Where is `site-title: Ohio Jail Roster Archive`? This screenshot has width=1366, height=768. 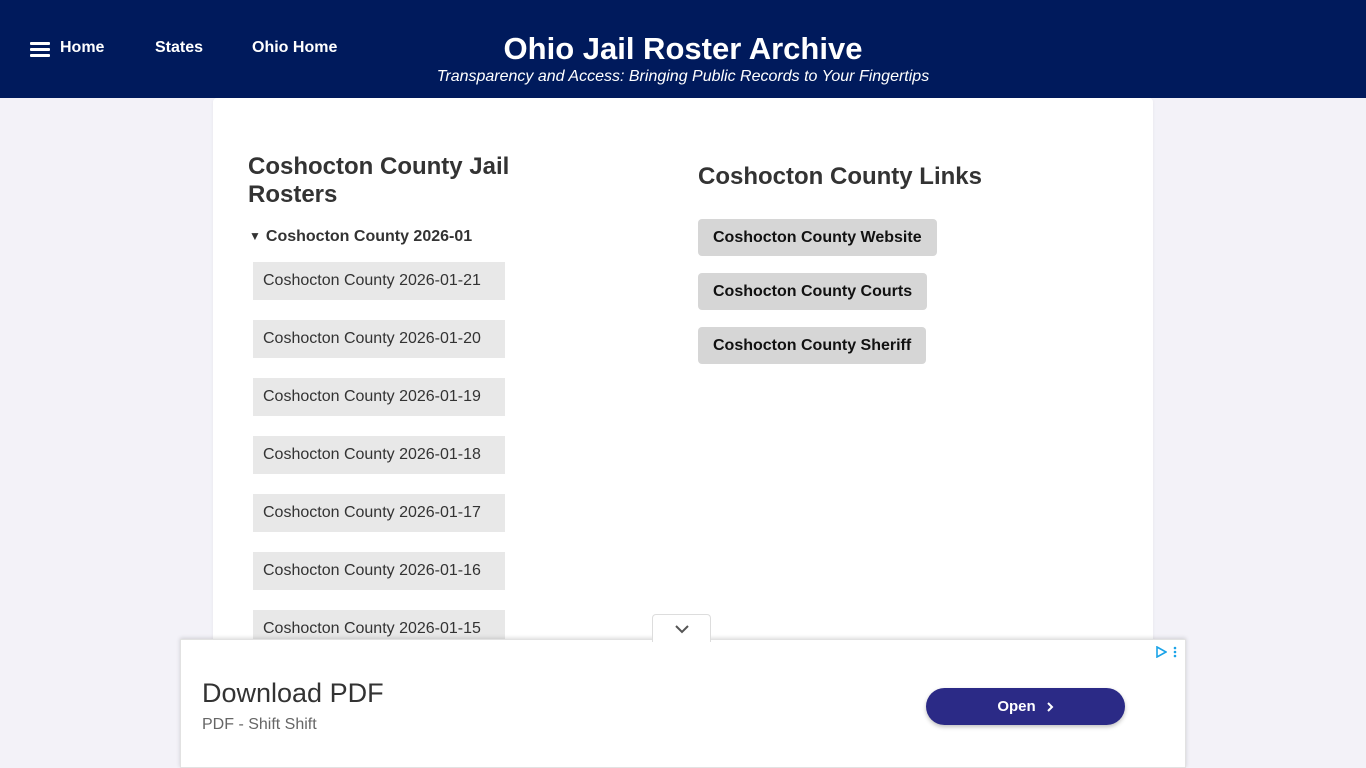 site-title: Ohio Jail Roster Archive is located at coordinates (683, 48).